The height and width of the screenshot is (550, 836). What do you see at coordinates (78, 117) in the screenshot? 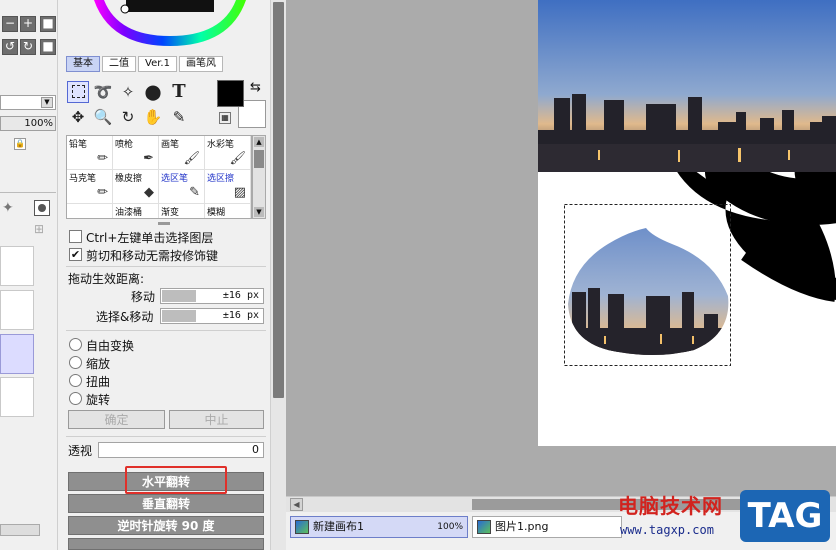
I see `move-icon: ✥` at bounding box center [78, 117].